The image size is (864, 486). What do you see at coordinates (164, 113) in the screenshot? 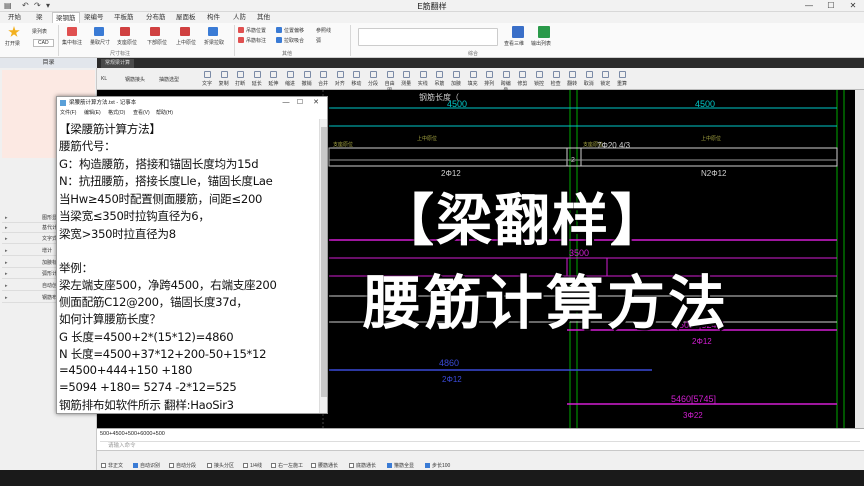
I see `menu-help: 帮助(H)` at bounding box center [164, 113].